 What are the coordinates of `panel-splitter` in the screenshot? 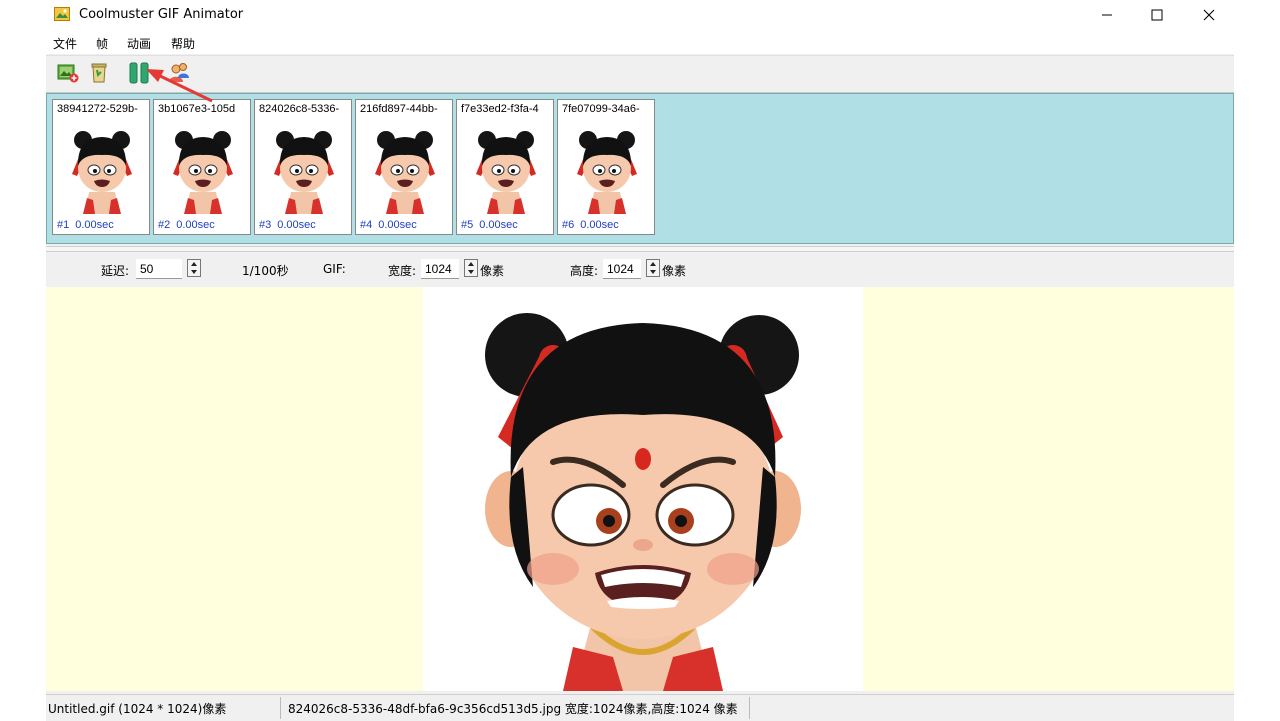 It's located at (640, 249).